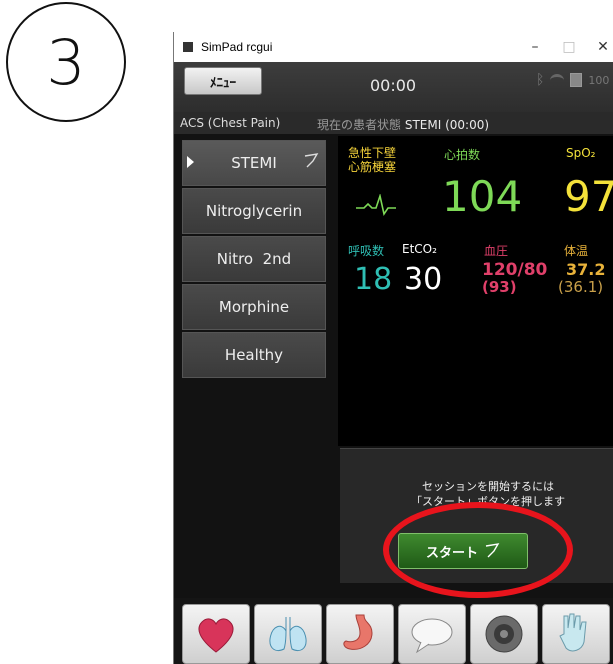  I want to click on patient-state-value: STEMI (00:00), so click(447, 125).